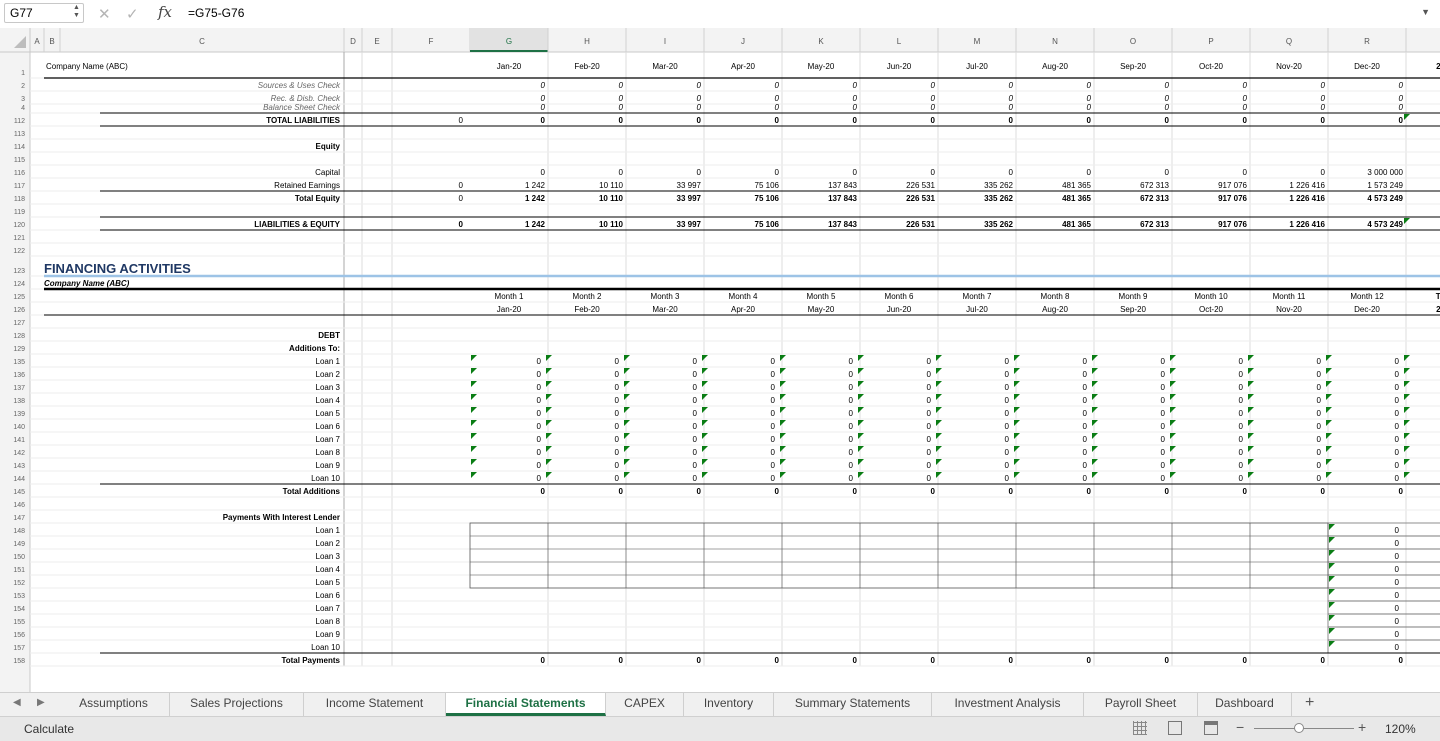 The image size is (1440, 741). What do you see at coordinates (1232, 224) in the screenshot?
I see `value-cell: 917 076` at bounding box center [1232, 224].